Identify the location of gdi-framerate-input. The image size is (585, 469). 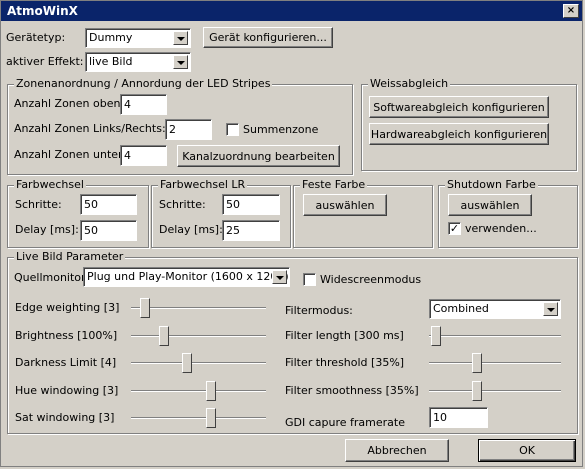
(458, 417).